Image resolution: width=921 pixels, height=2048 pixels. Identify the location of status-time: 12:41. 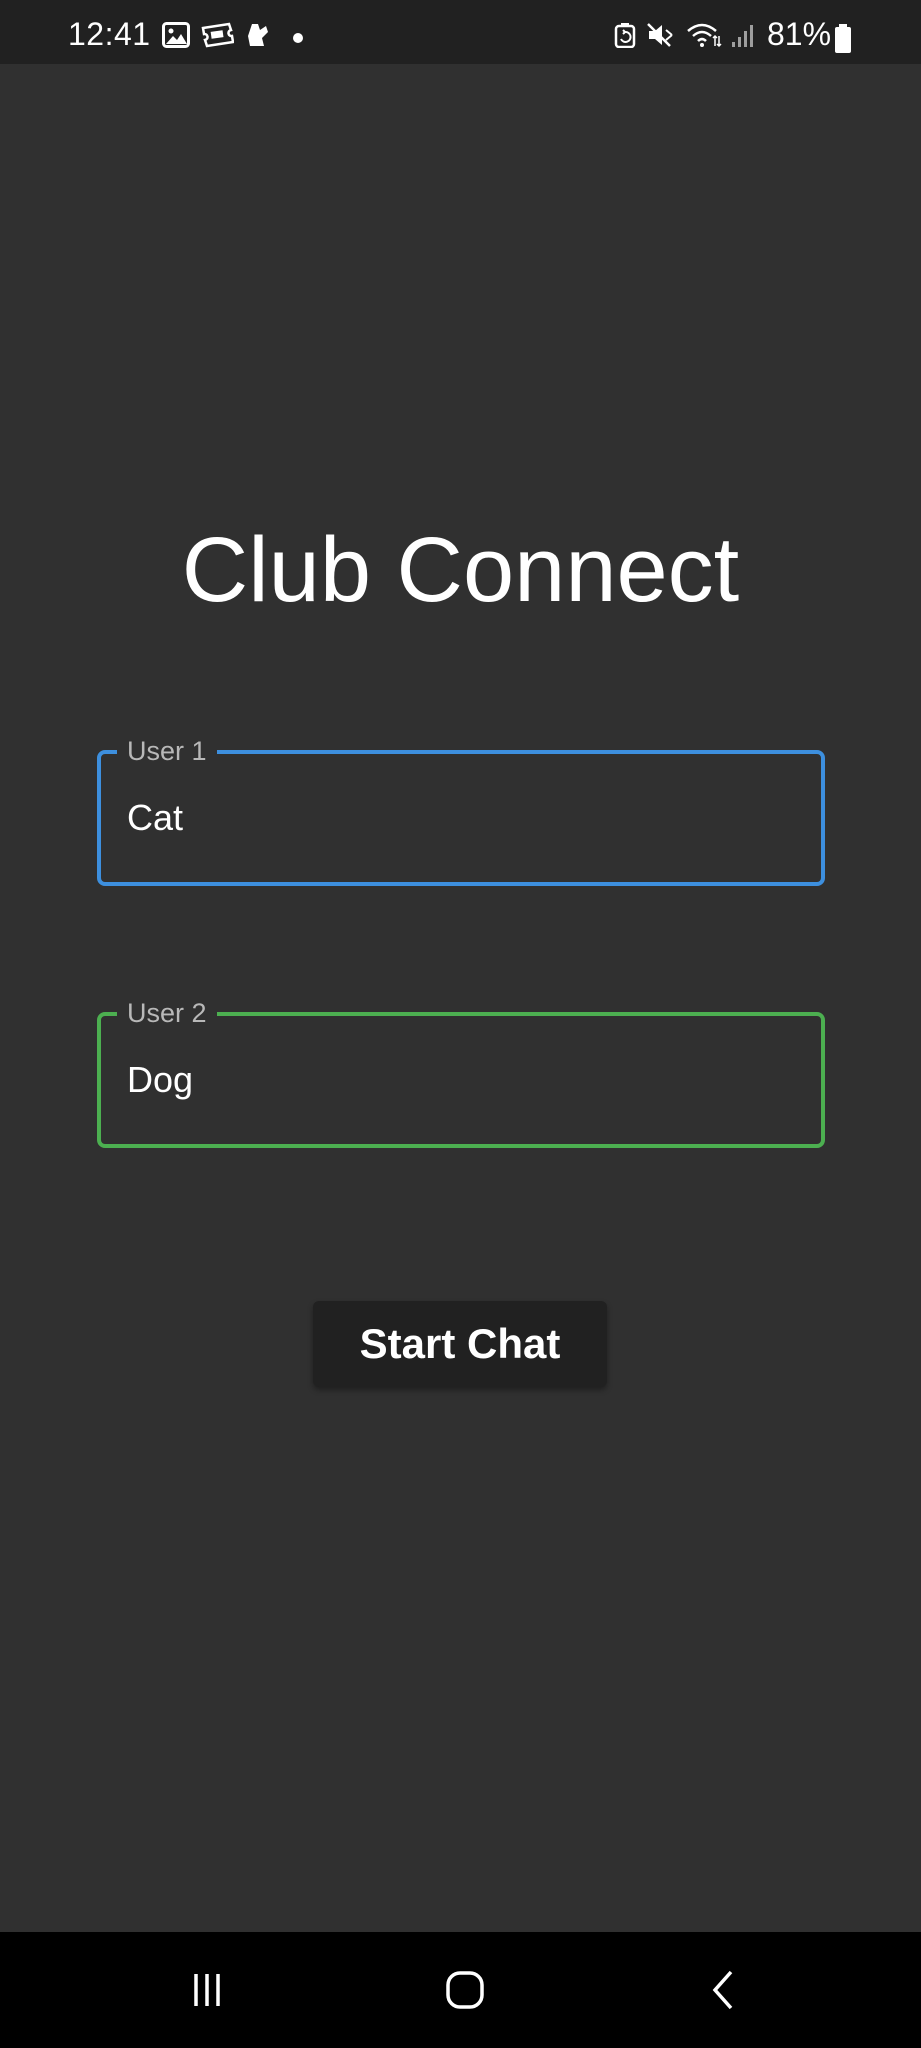
(109, 34).